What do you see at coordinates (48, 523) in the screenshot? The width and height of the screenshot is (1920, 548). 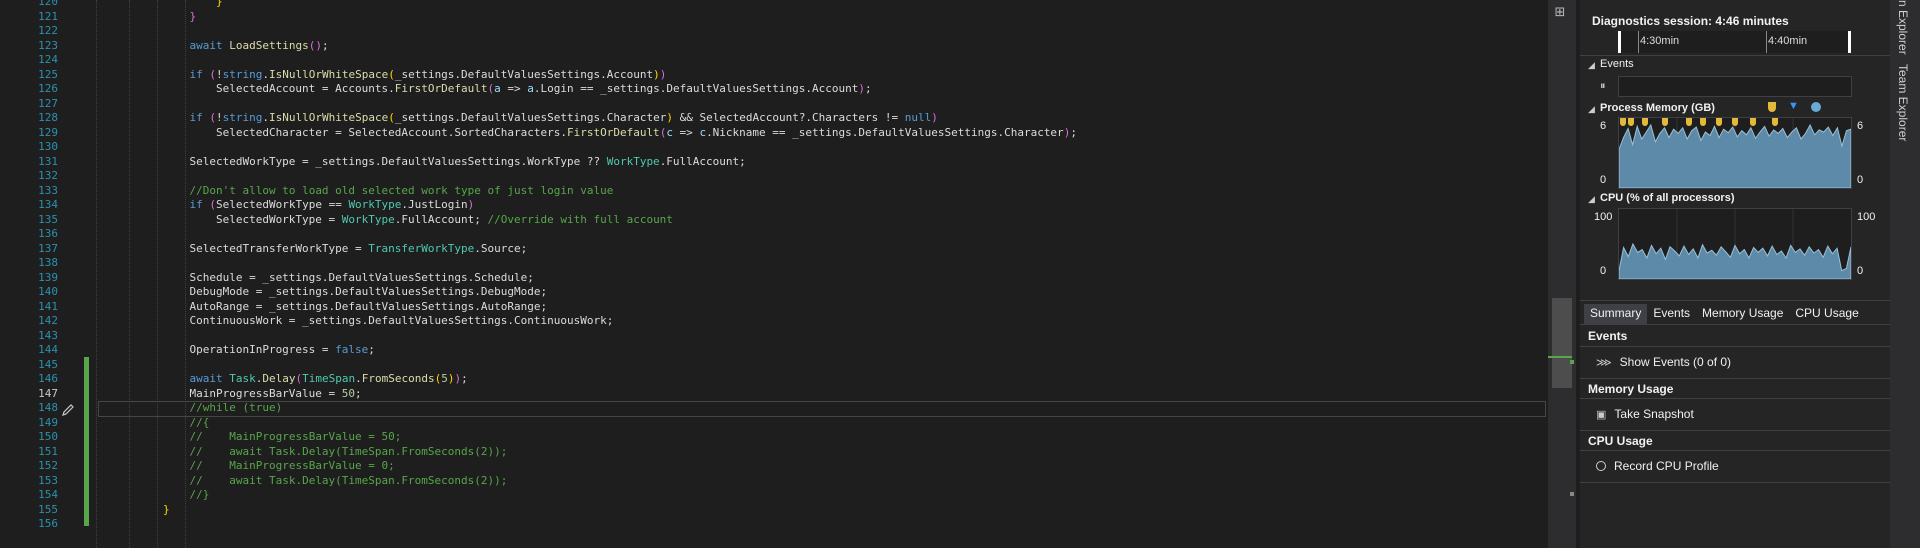 I see `line-number: 156` at bounding box center [48, 523].